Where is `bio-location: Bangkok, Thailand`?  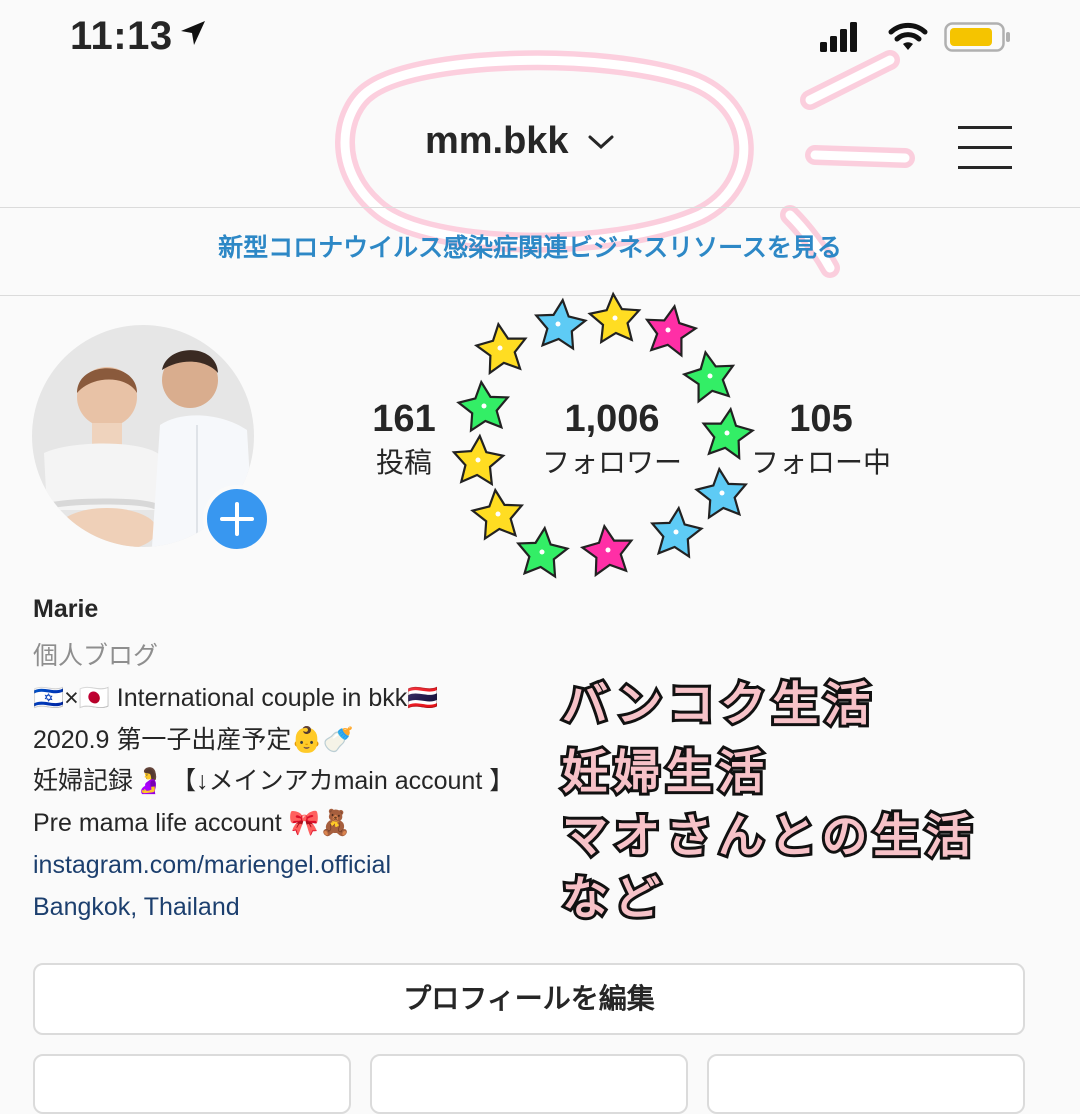 bio-location: Bangkok, Thailand is located at coordinates (136, 907).